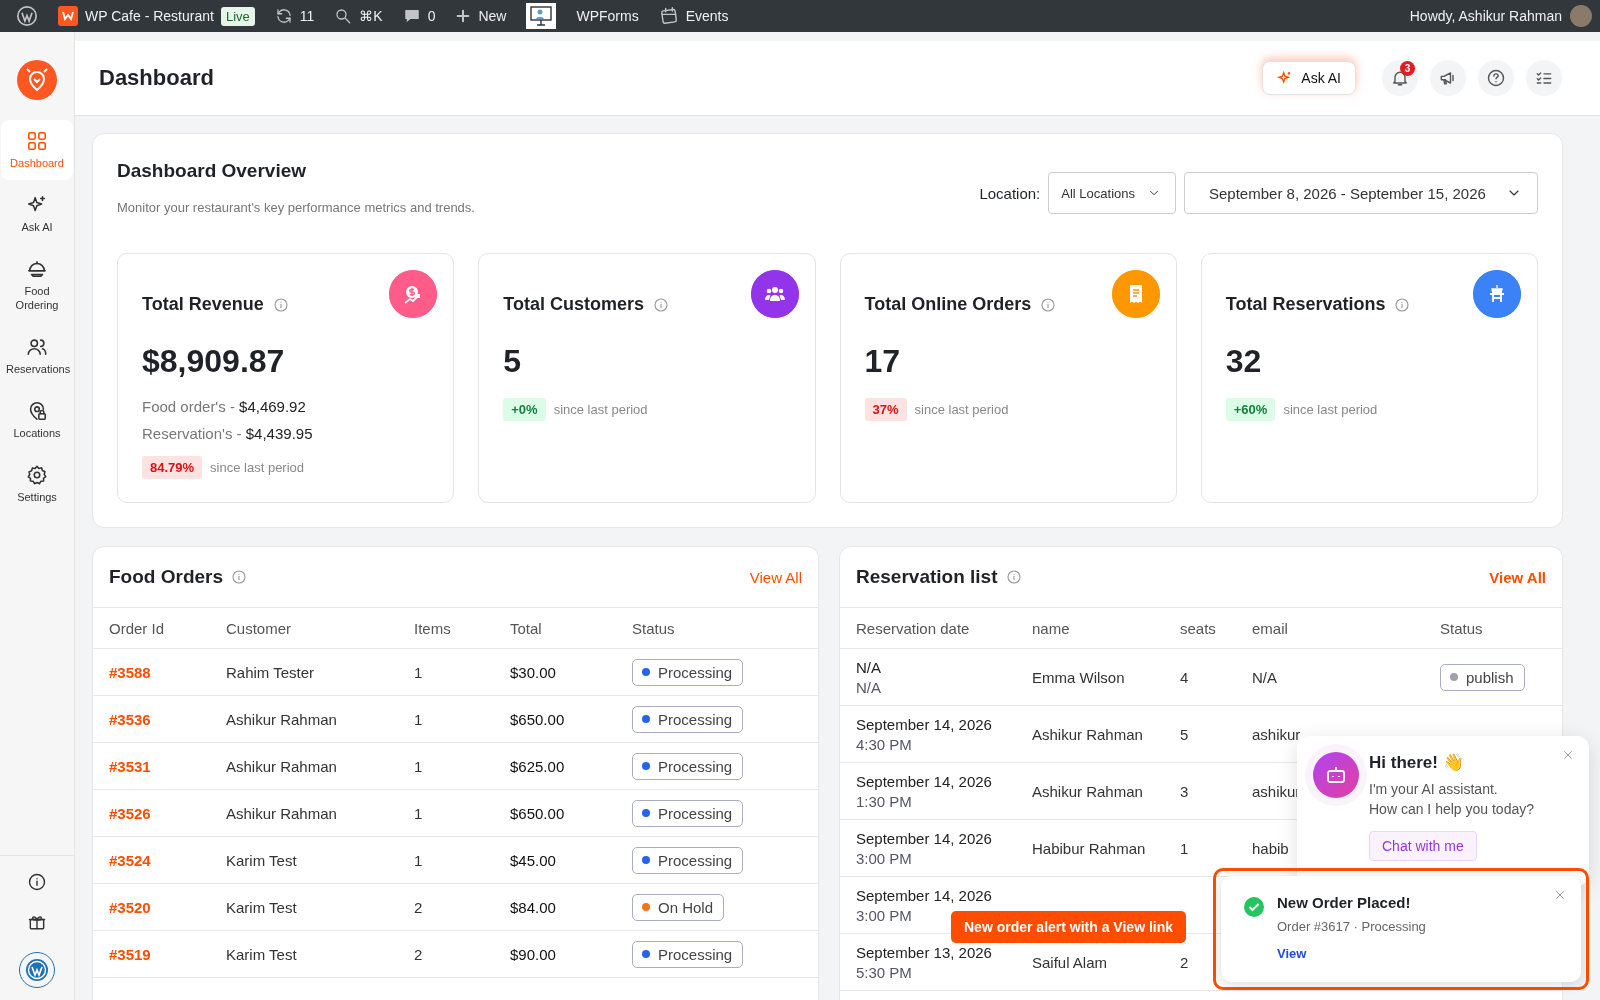 This screenshot has height=1000, width=1600. I want to click on table-cell: Habibur Rahman, so click(1089, 848).